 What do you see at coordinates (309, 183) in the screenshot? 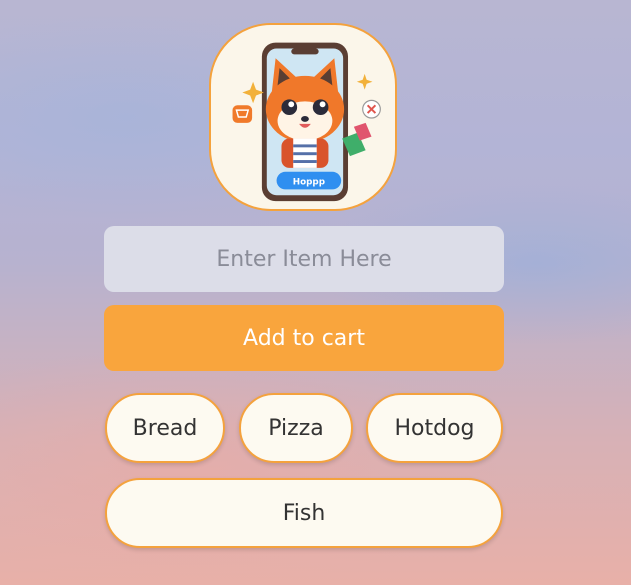
I see `logo-button-text: Hoppp` at bounding box center [309, 183].